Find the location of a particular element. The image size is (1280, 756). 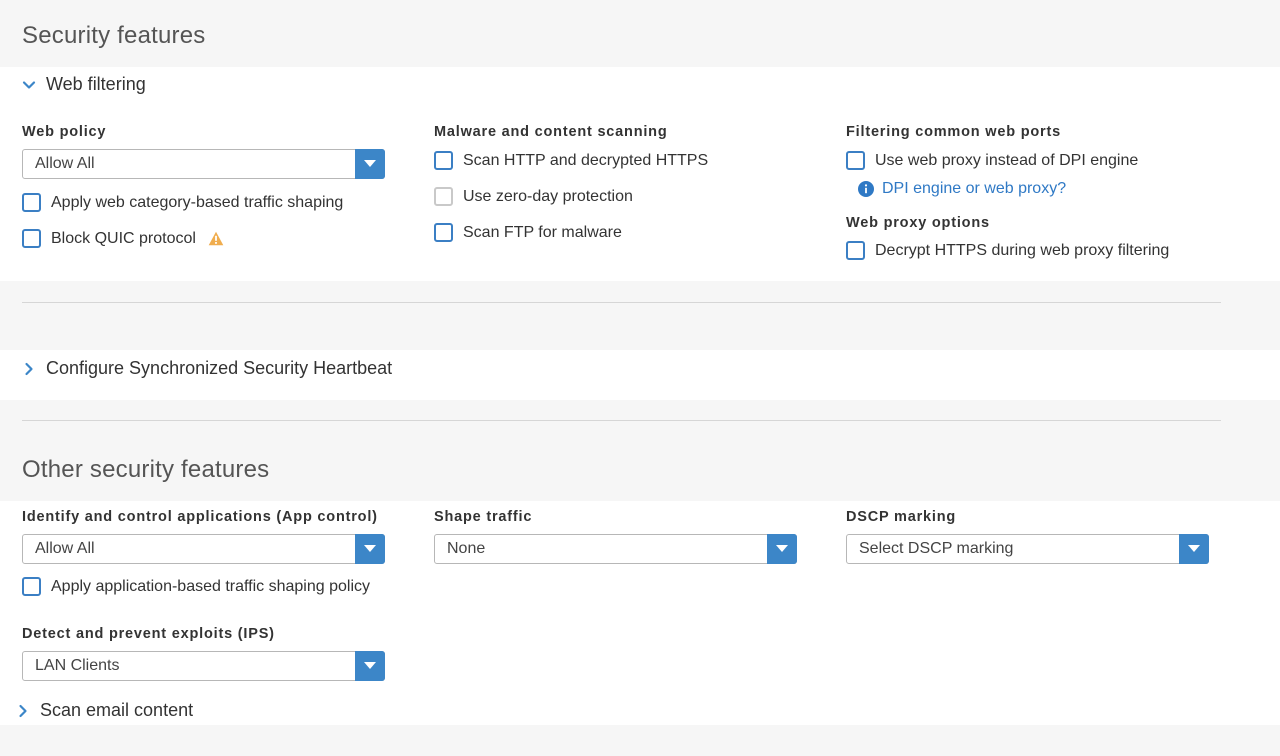

info-icon is located at coordinates (866, 189).